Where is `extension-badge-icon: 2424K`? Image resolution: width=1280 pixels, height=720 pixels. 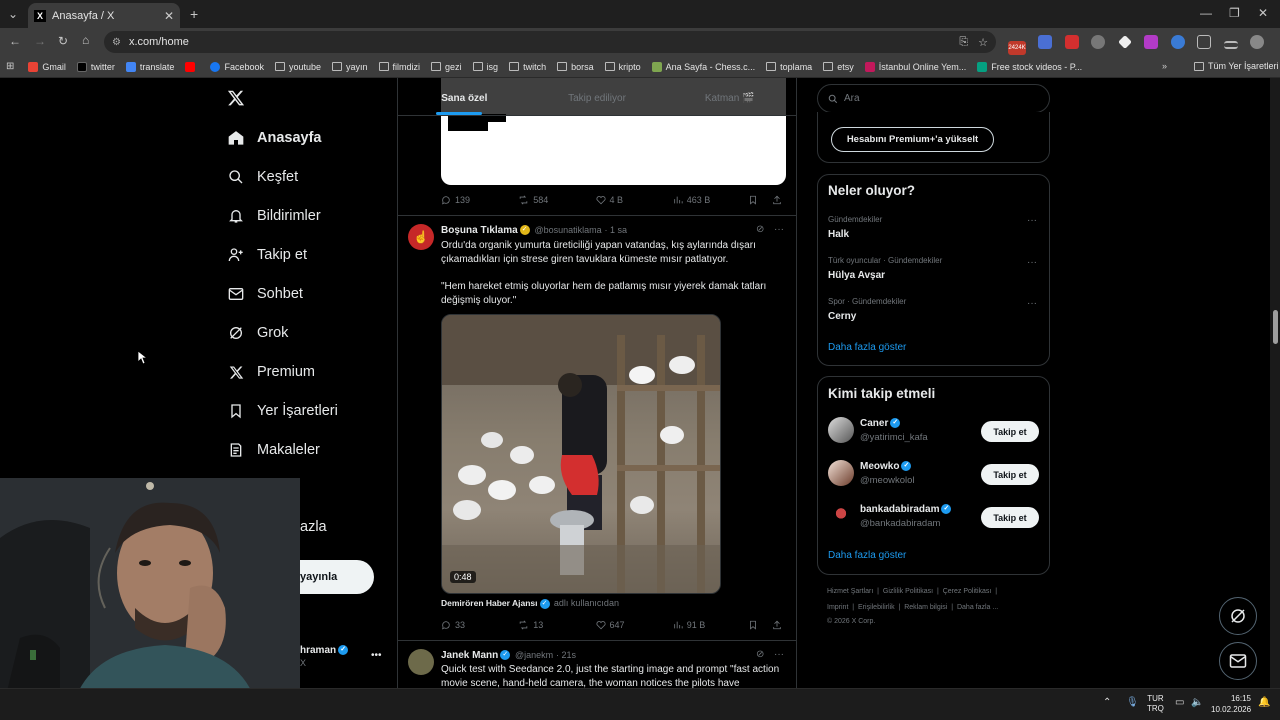
extension-badge-icon: 2424K is located at coordinates (1017, 48).